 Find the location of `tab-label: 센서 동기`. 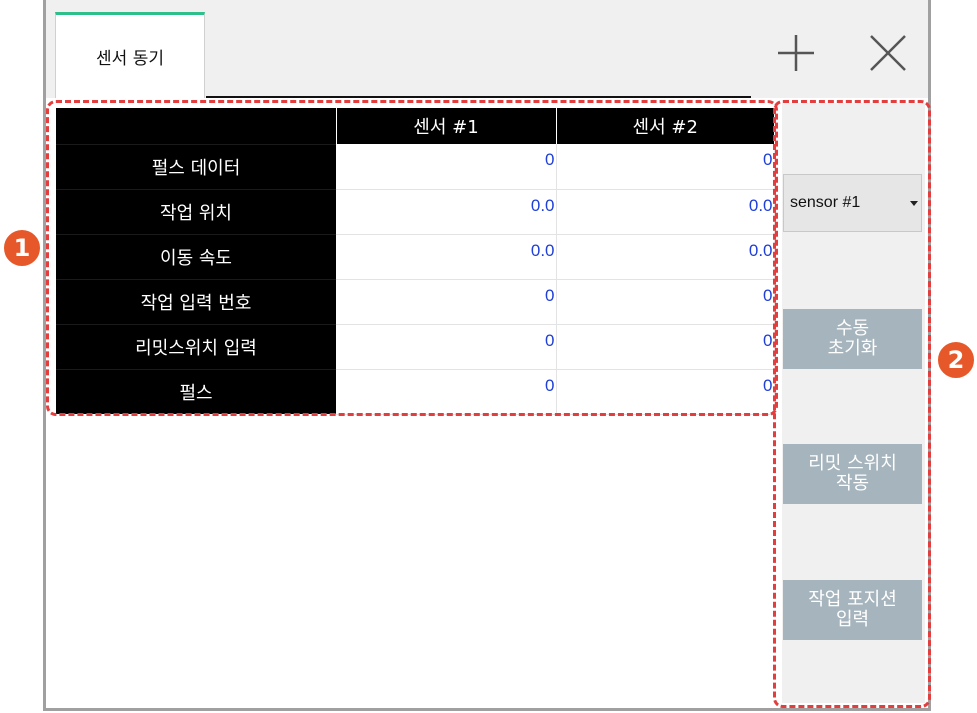

tab-label: 센서 동기 is located at coordinates (130, 59).